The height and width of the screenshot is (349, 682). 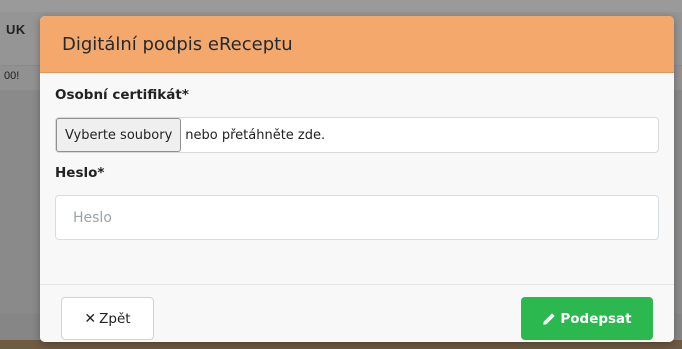 What do you see at coordinates (549, 318) in the screenshot?
I see `pencil-icon` at bounding box center [549, 318].